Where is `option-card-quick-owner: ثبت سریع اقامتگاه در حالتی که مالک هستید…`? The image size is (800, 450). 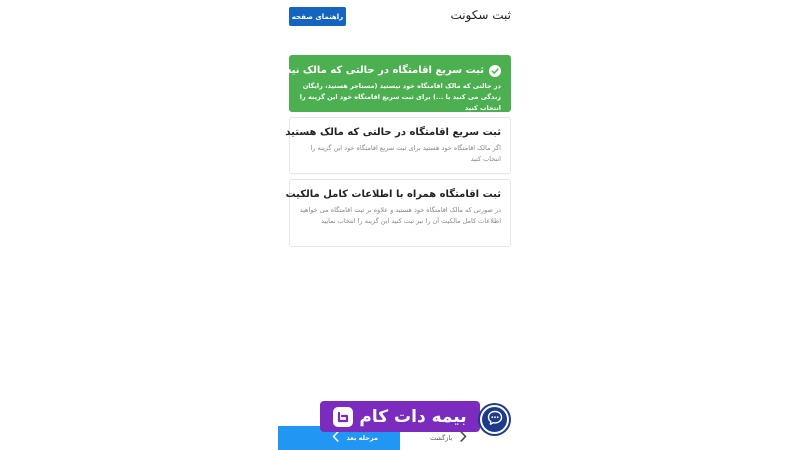
option-card-quick-owner: ثبت سریع اقامتگاه در حالتی که مالک هستید… is located at coordinates (398, 145).